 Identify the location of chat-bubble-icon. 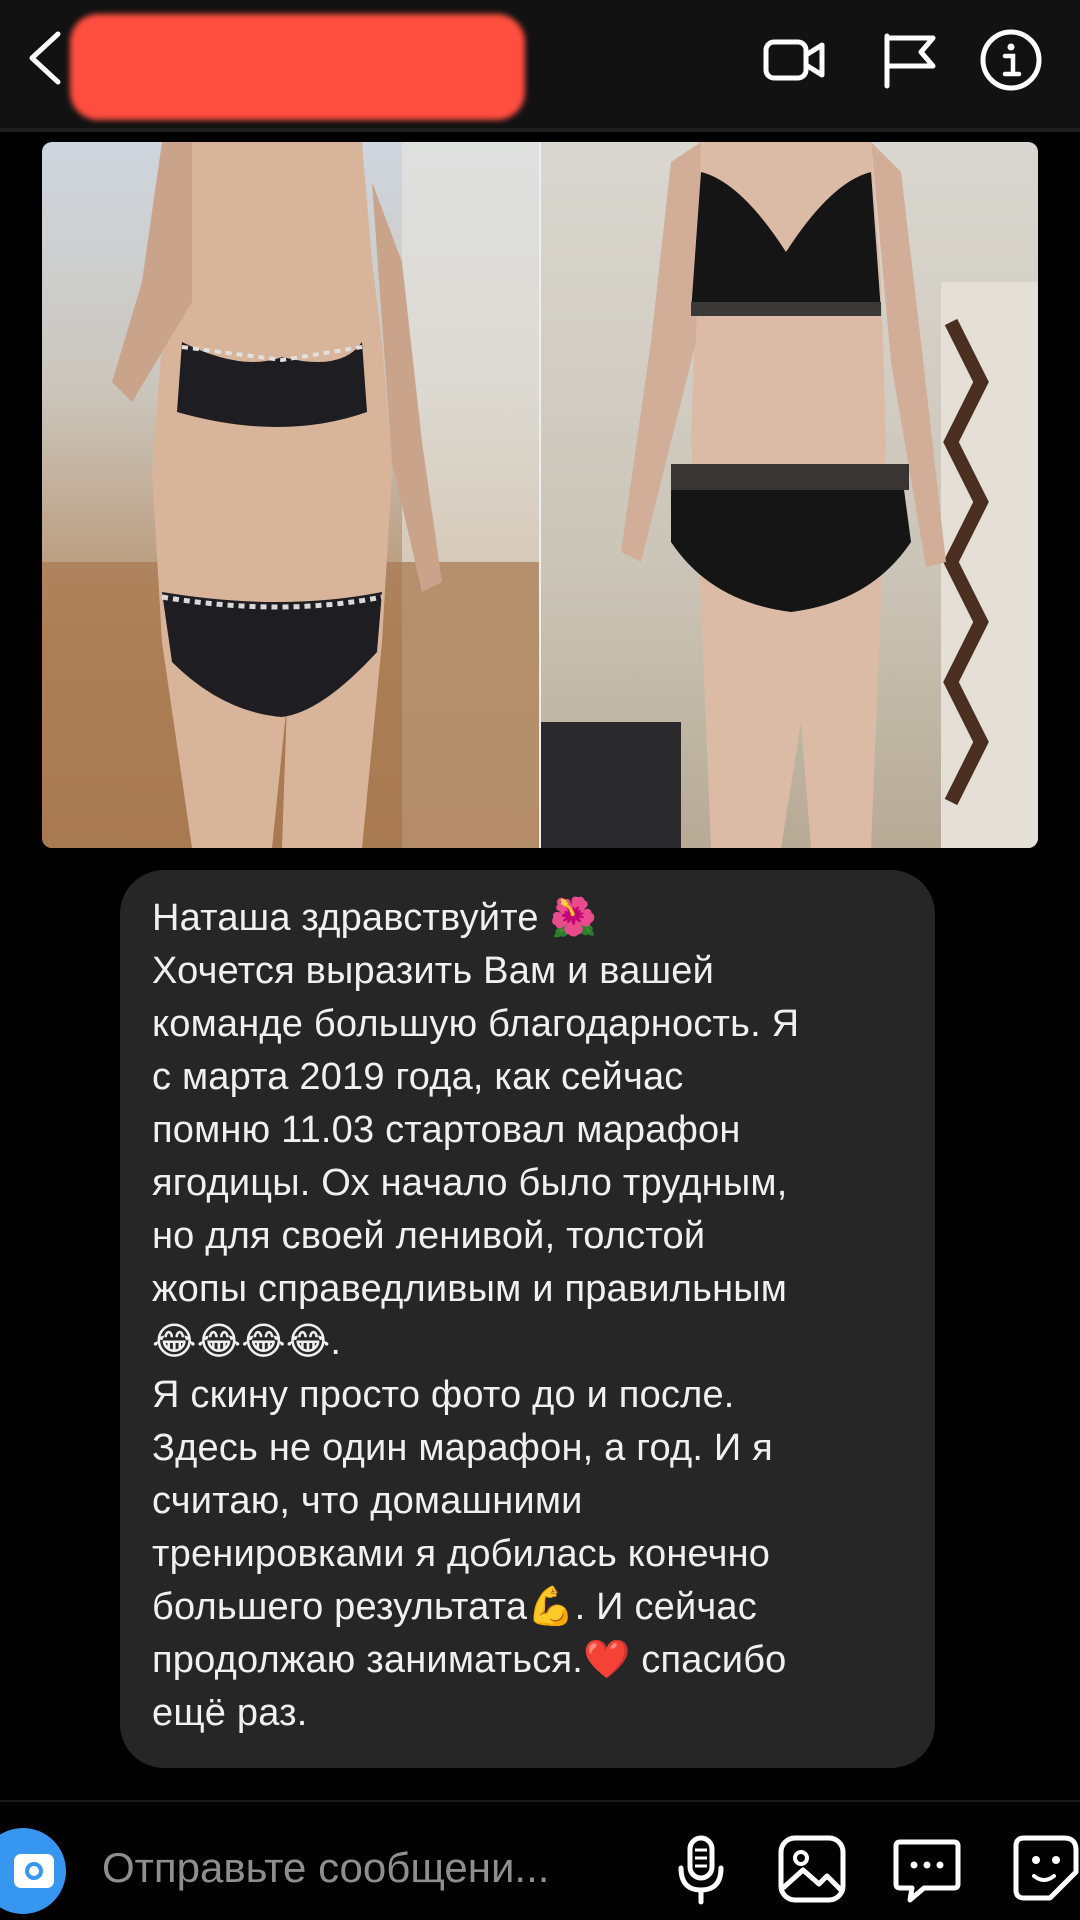
(927, 1871).